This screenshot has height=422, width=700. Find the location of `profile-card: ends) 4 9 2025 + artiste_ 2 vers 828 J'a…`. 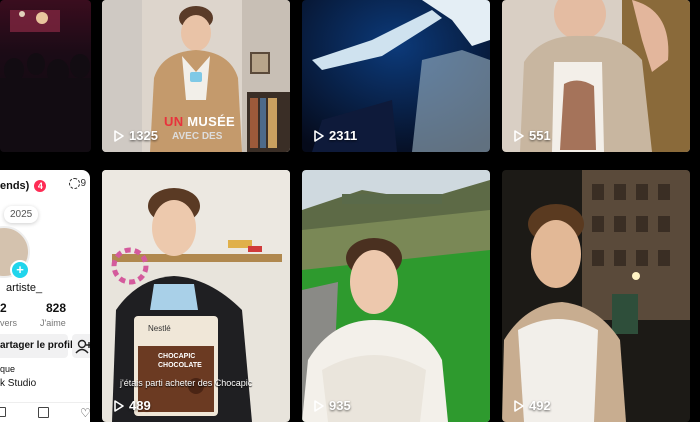

profile-card: ends) 4 9 2025 + artiste_ 2 vers 828 J'a… is located at coordinates (45, 296).